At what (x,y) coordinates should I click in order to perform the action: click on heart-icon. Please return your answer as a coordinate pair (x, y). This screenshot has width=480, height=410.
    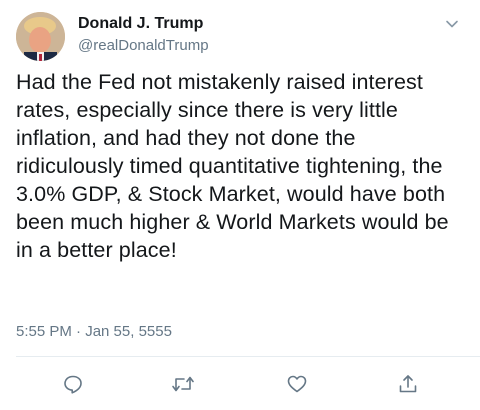
    Looking at the image, I should click on (297, 384).